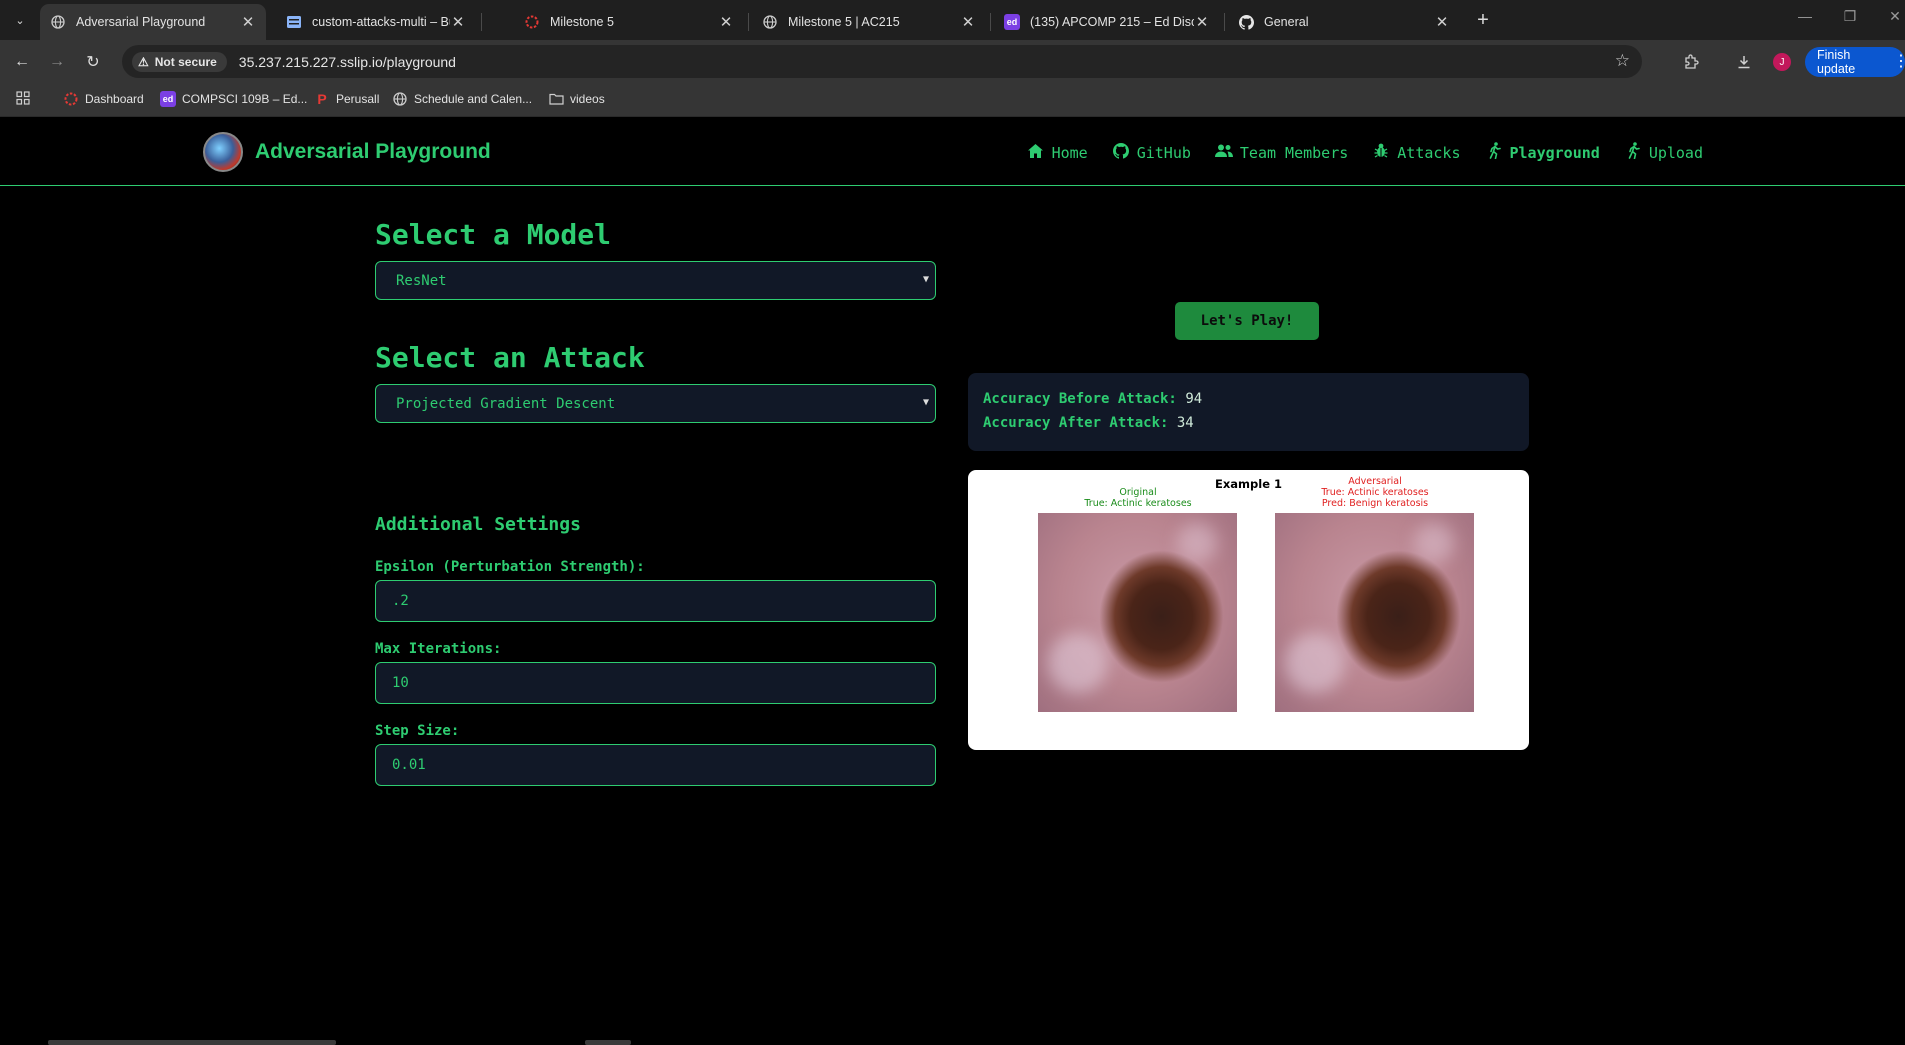  I want to click on original-true-label: True: Actinic keratoses, so click(1138, 503).